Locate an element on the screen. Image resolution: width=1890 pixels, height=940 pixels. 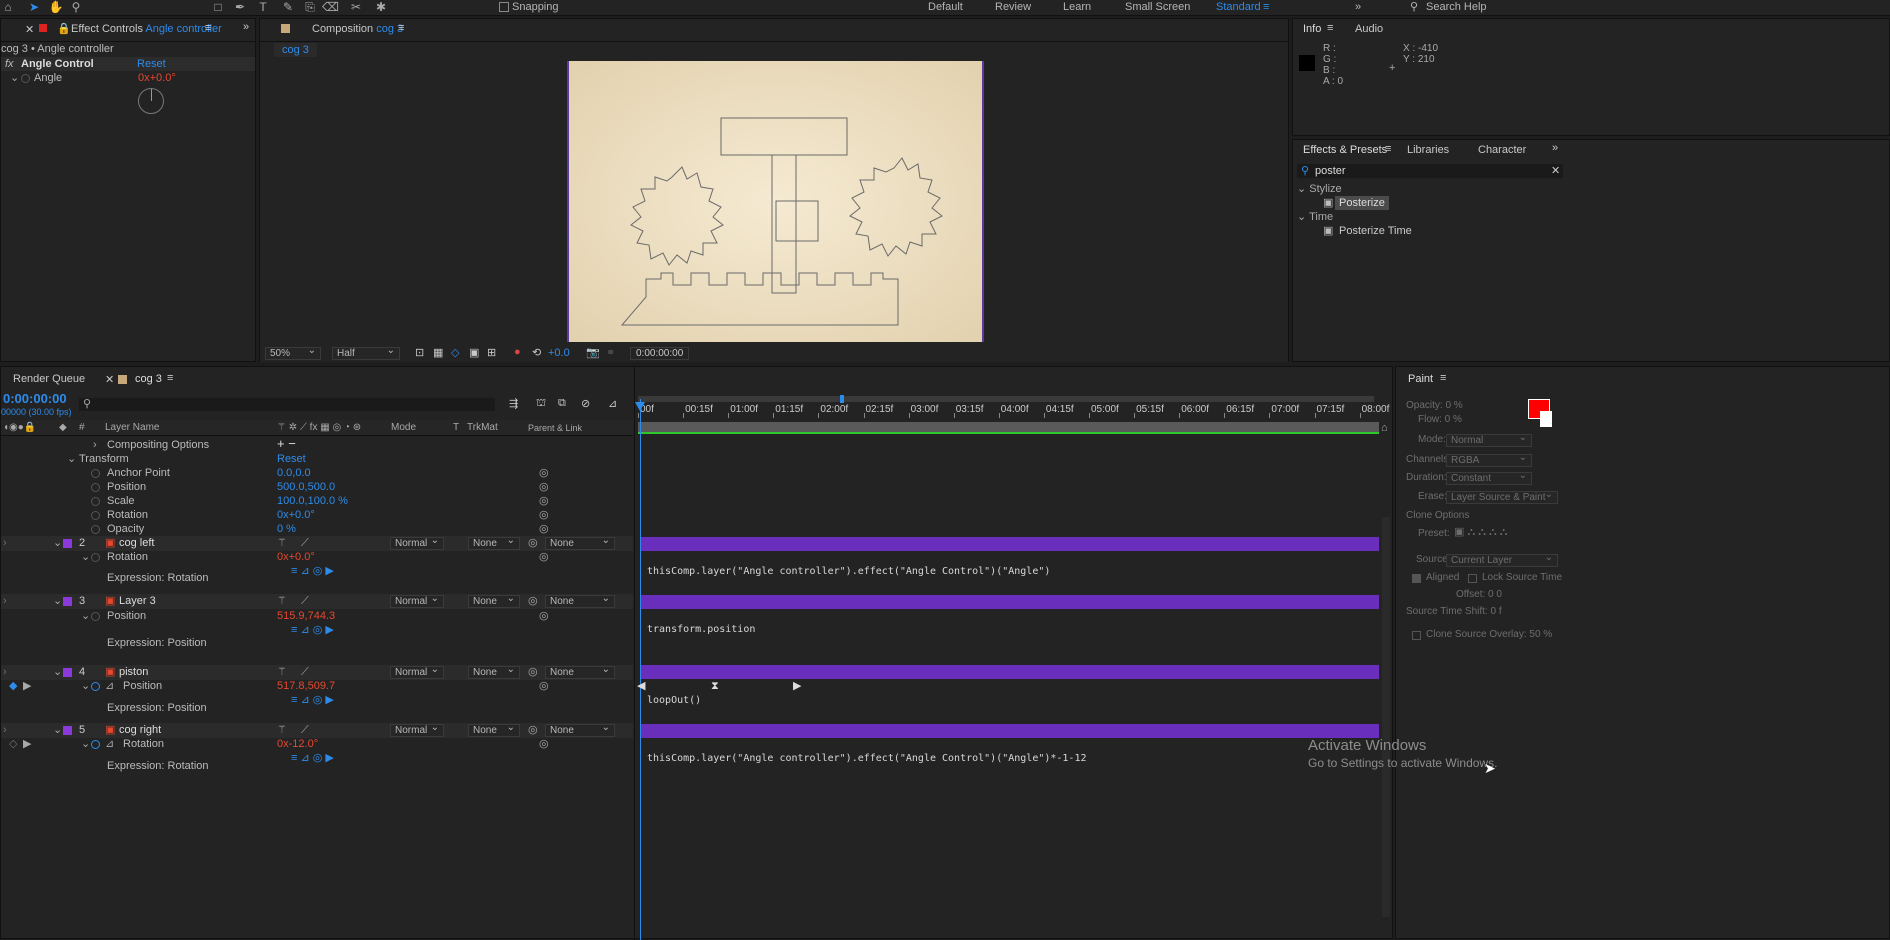
paint-tab: Paint is located at coordinates (1420, 379).